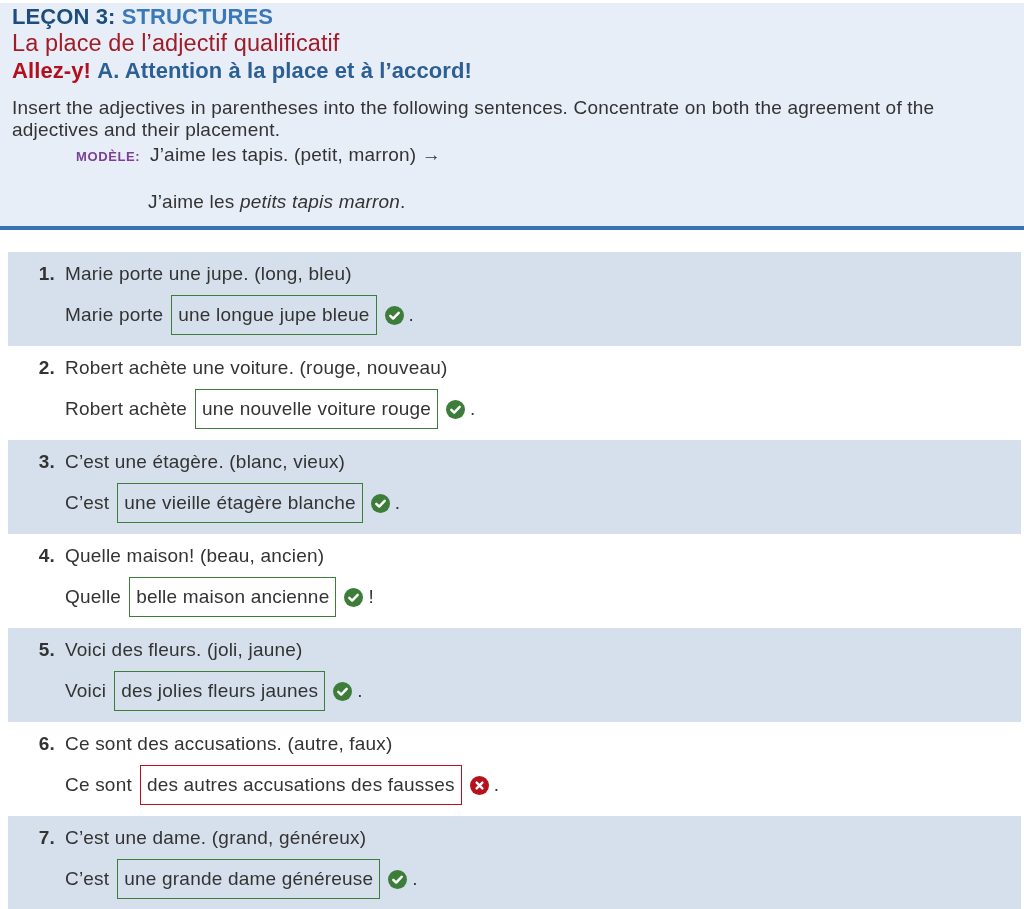 The height and width of the screenshot is (909, 1024). Describe the element at coordinates (371, 596) in the screenshot. I see `punctuation-mark: !` at that location.